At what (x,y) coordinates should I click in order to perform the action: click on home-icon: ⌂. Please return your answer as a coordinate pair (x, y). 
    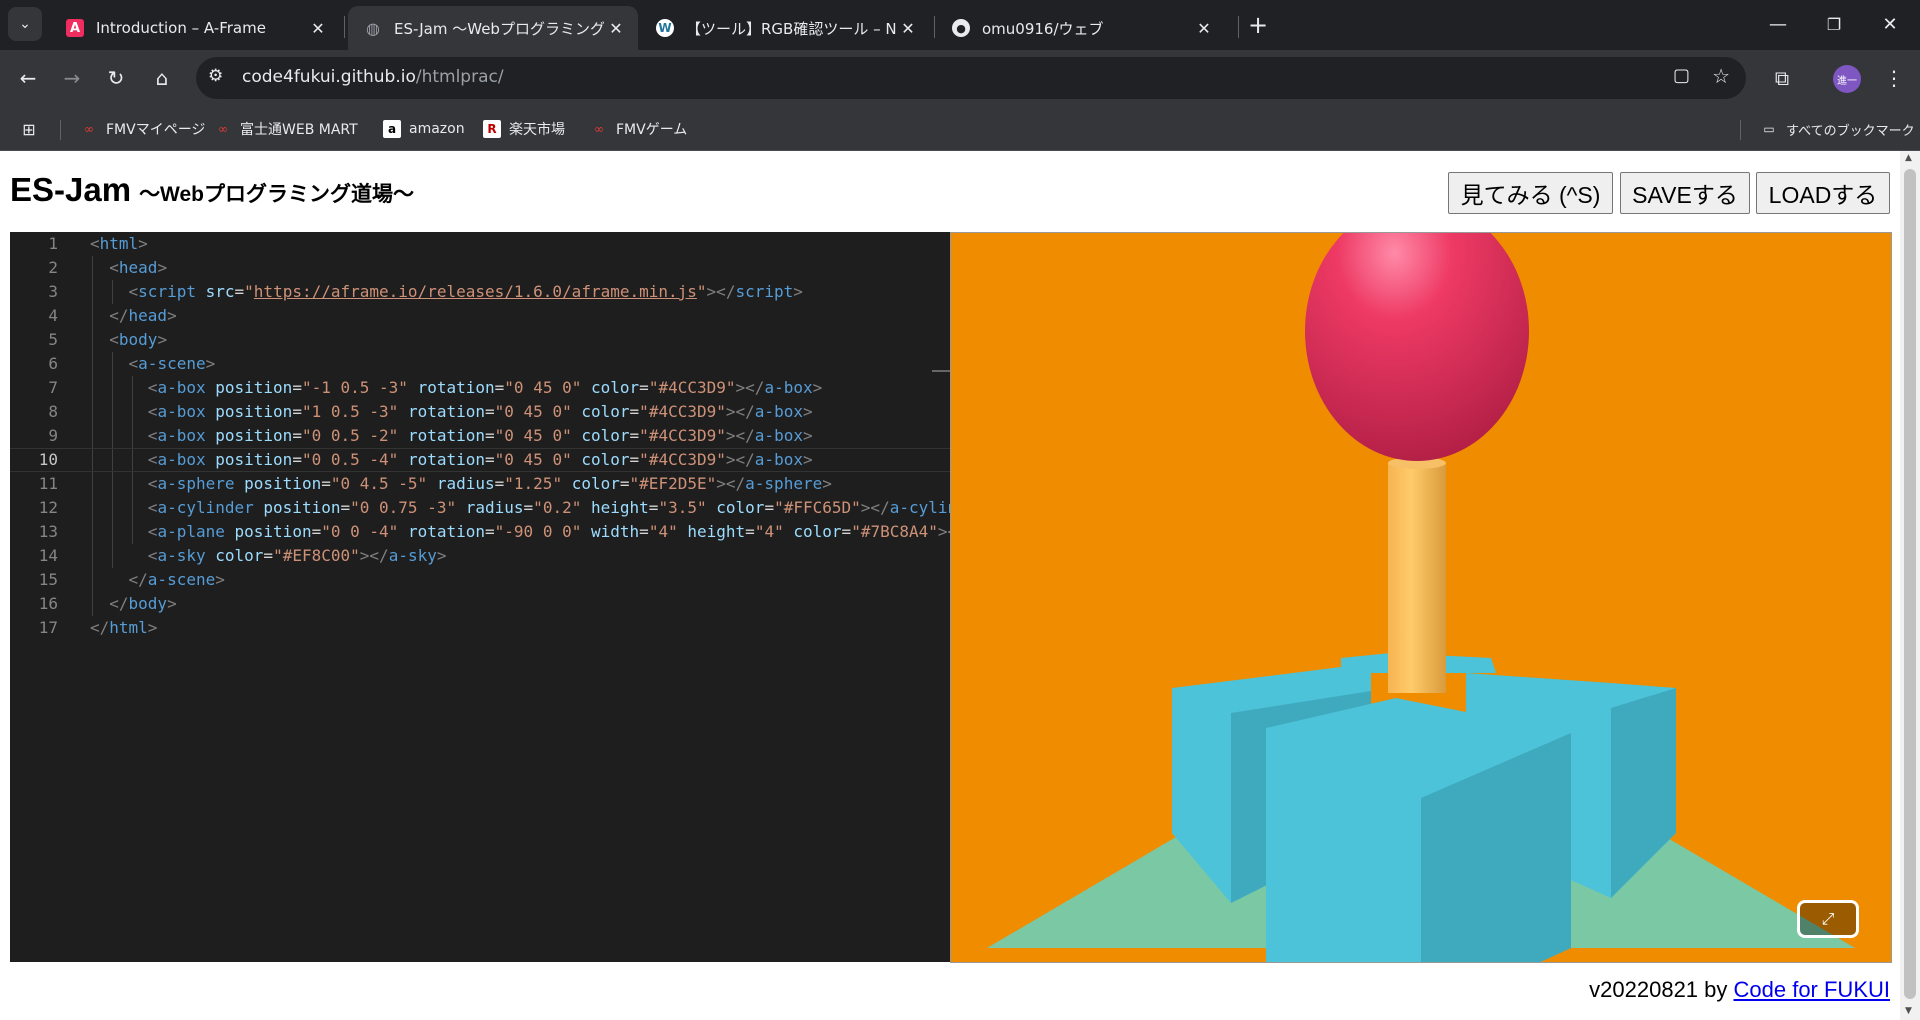
    Looking at the image, I should click on (162, 78).